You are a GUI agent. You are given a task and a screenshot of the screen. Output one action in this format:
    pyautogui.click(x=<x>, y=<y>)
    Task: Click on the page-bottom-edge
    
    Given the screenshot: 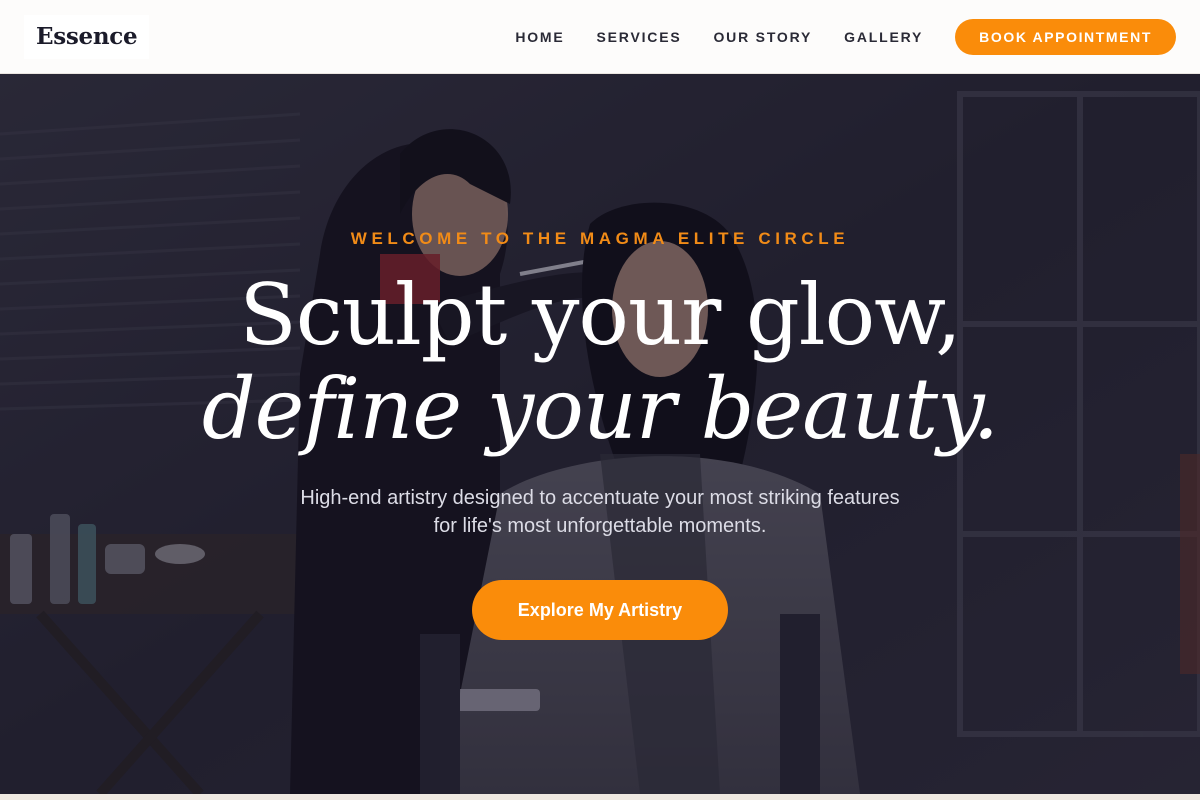 What is the action you would take?
    pyautogui.click(x=600, y=797)
    